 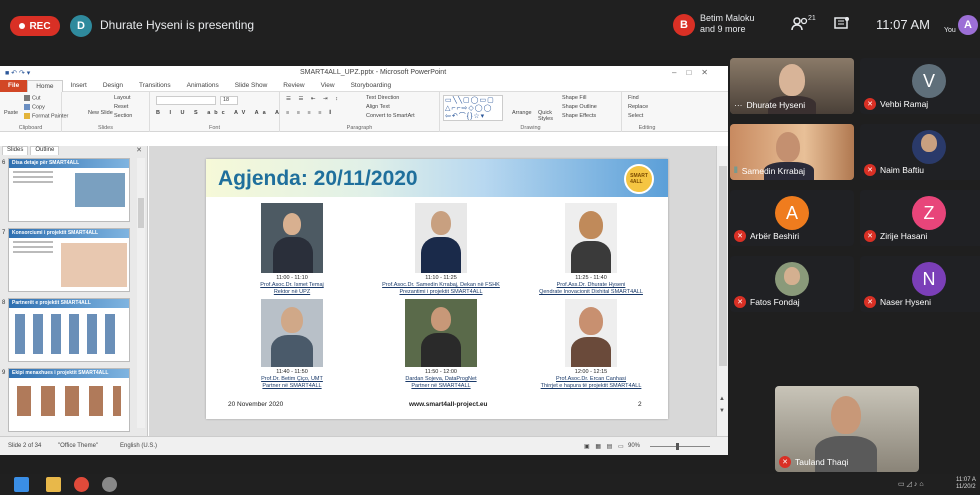 What do you see at coordinates (53, 484) in the screenshot?
I see `file-explorer-icon` at bounding box center [53, 484].